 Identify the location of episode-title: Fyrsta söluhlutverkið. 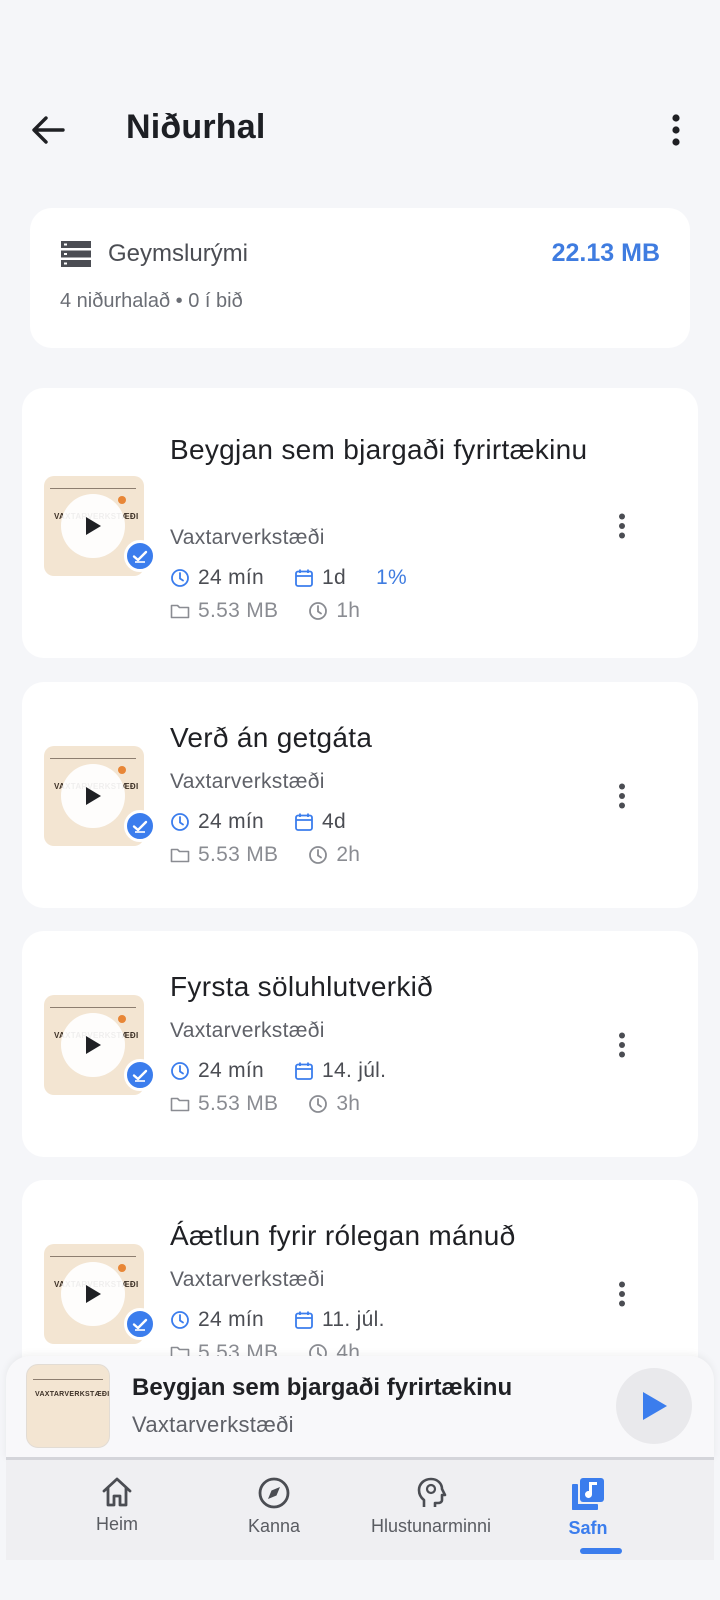
(302, 986).